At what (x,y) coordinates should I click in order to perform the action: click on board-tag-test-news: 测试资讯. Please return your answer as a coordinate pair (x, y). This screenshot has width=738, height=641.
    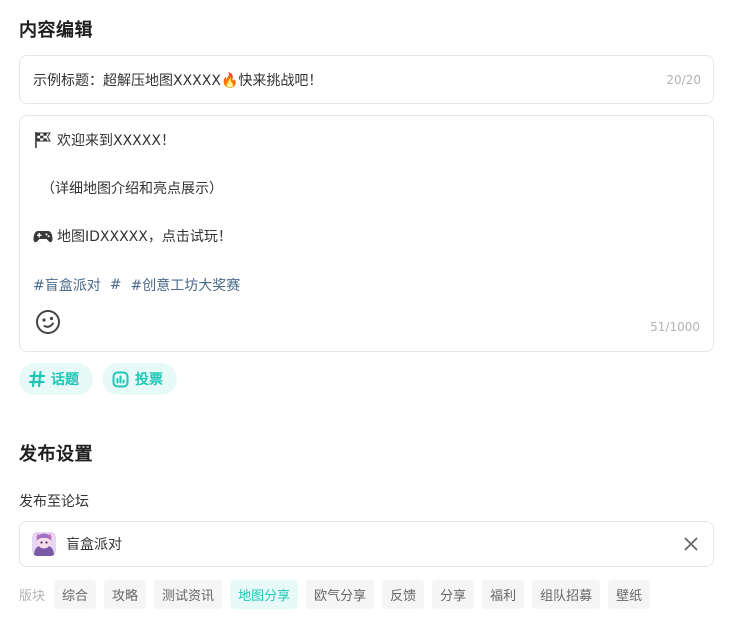
    Looking at the image, I should click on (188, 594).